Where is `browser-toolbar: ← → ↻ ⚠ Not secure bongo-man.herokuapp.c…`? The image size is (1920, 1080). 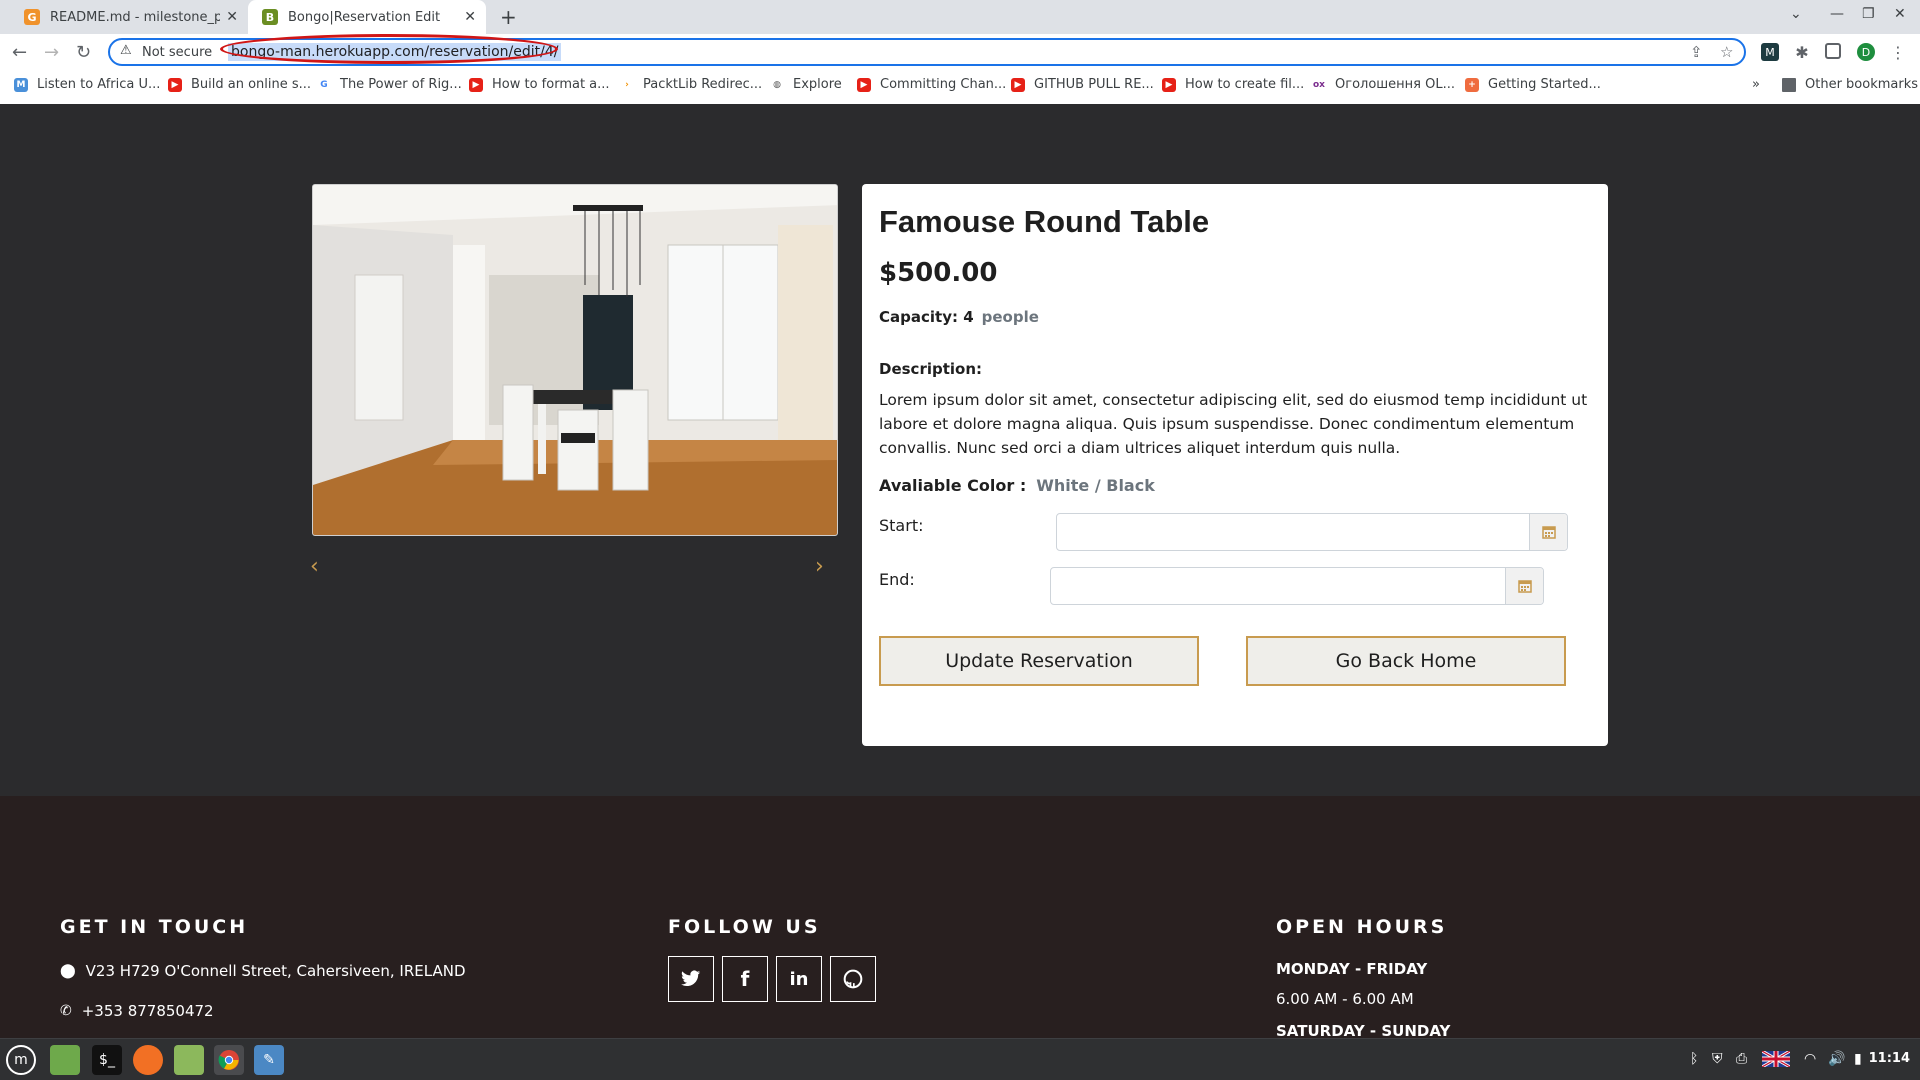 browser-toolbar: ← → ↻ ⚠ Not secure bongo-man.herokuapp.c… is located at coordinates (960, 69).